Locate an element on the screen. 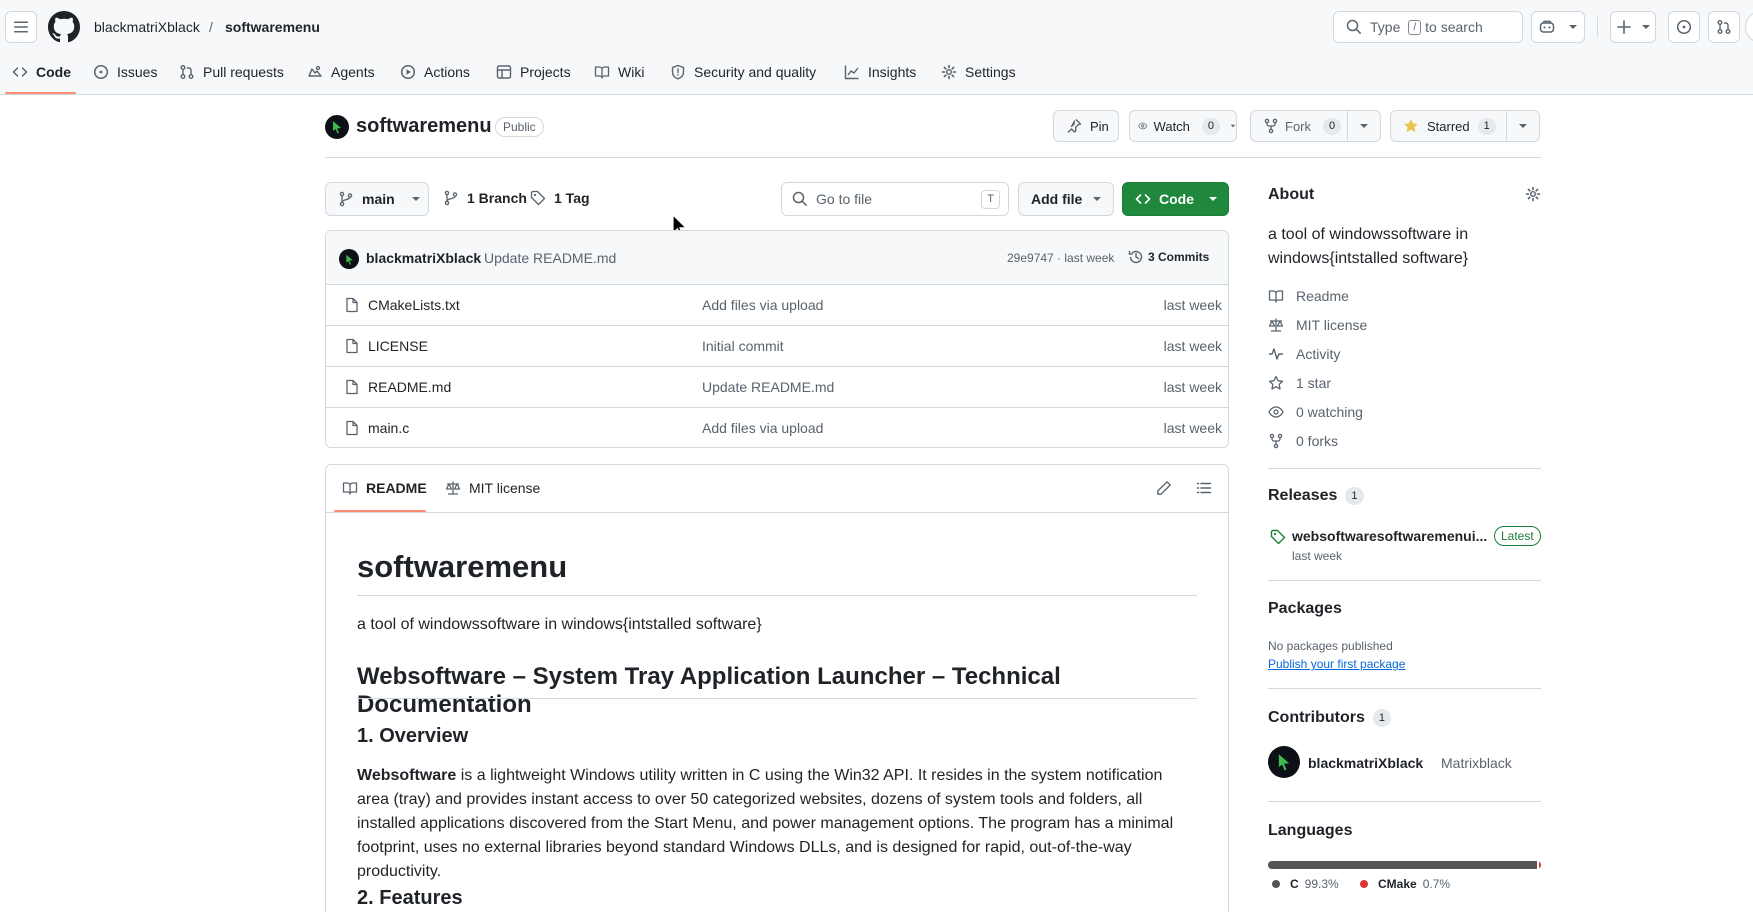  language-item-c: C 99.3% is located at coordinates (1305, 884).